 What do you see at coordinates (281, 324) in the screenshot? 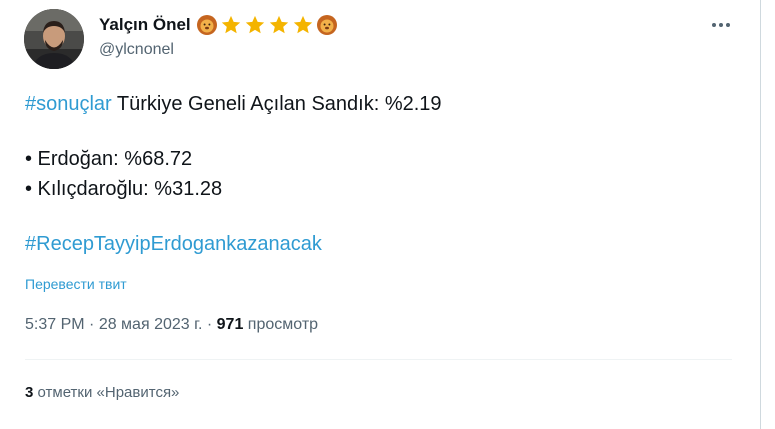
I see `views-label: просмотр` at bounding box center [281, 324].